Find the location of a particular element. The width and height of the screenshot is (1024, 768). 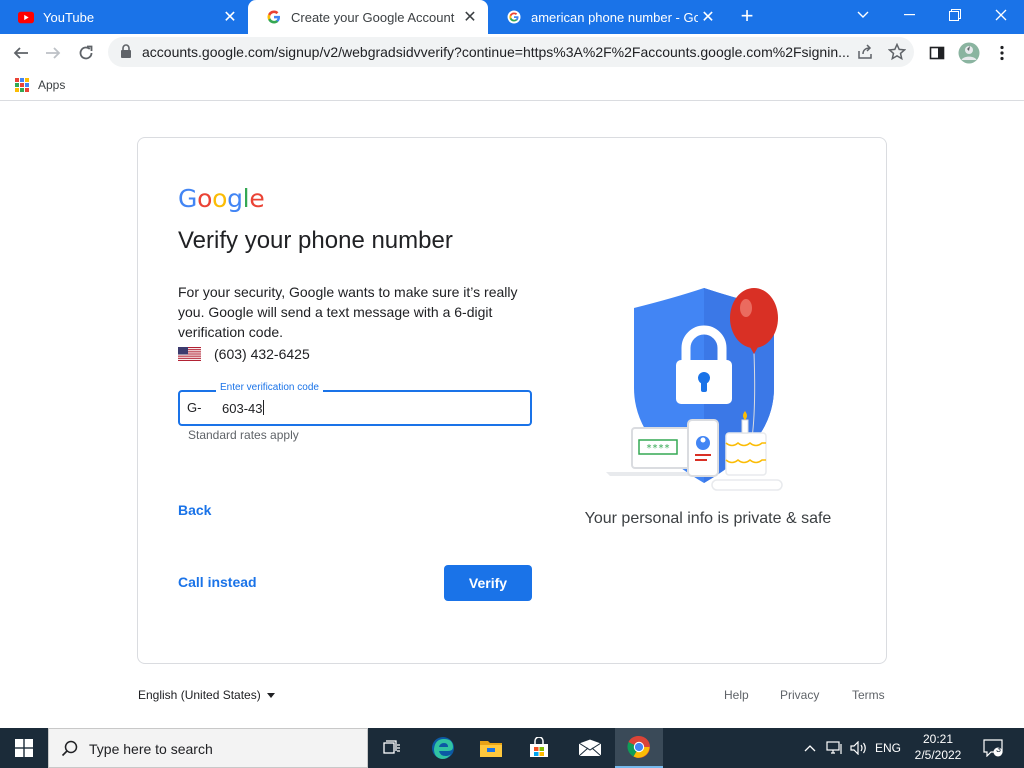

verification-code-field: Enter verification code G- 603-43 is located at coordinates (355, 404).